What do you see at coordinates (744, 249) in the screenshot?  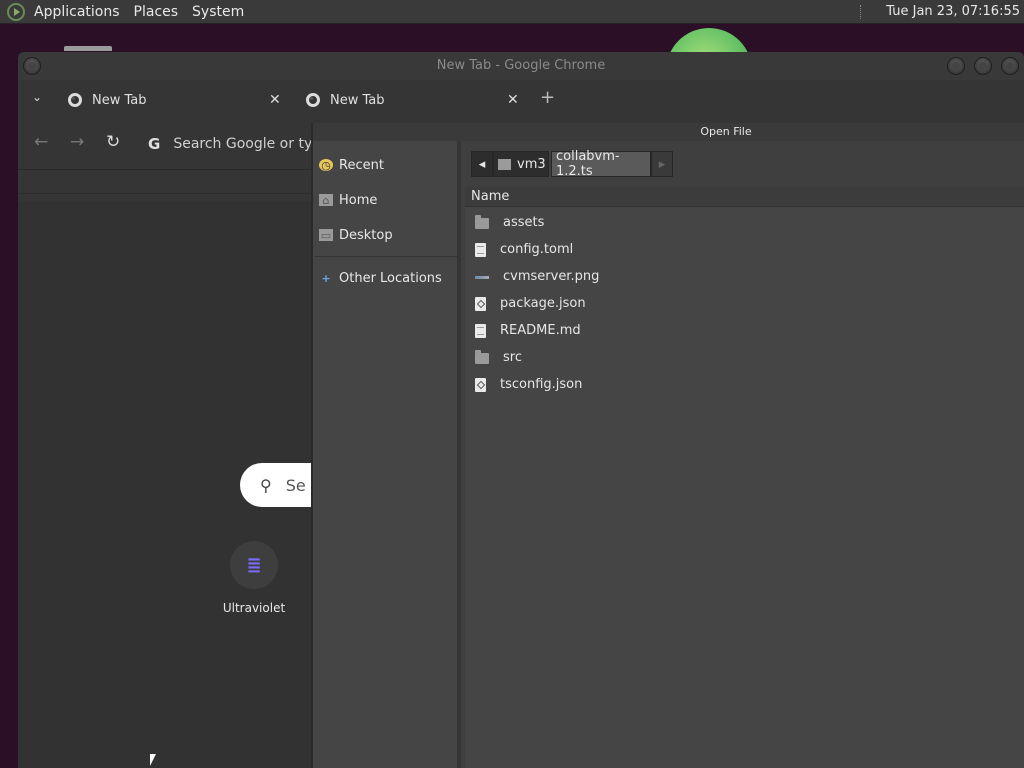 I see `file-row: config.toml` at bounding box center [744, 249].